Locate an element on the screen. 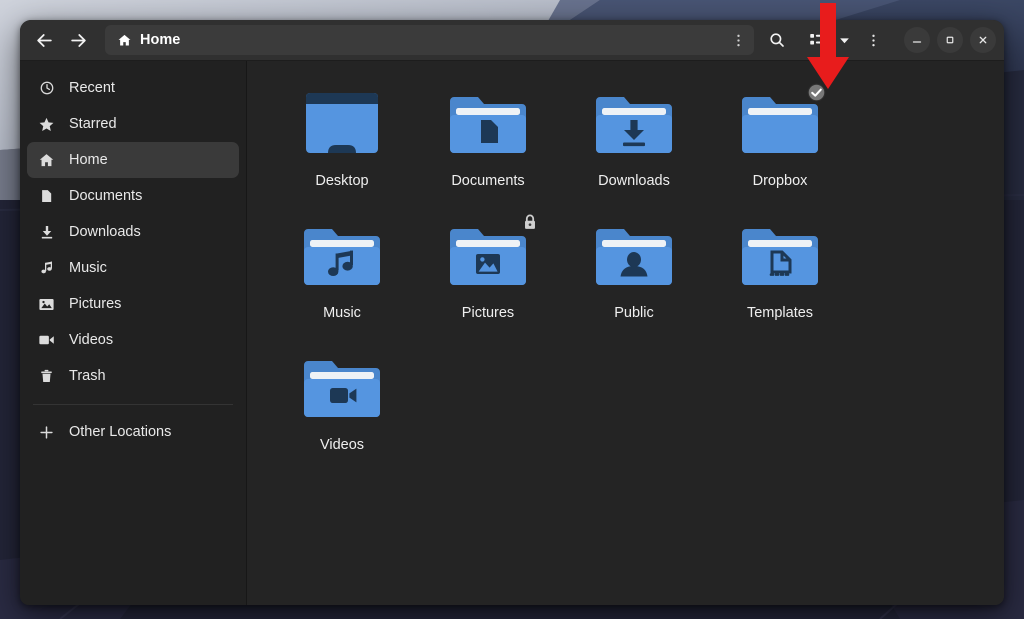 This screenshot has width=1024, height=619. file-item-videos: Videos is located at coordinates (342, 413).